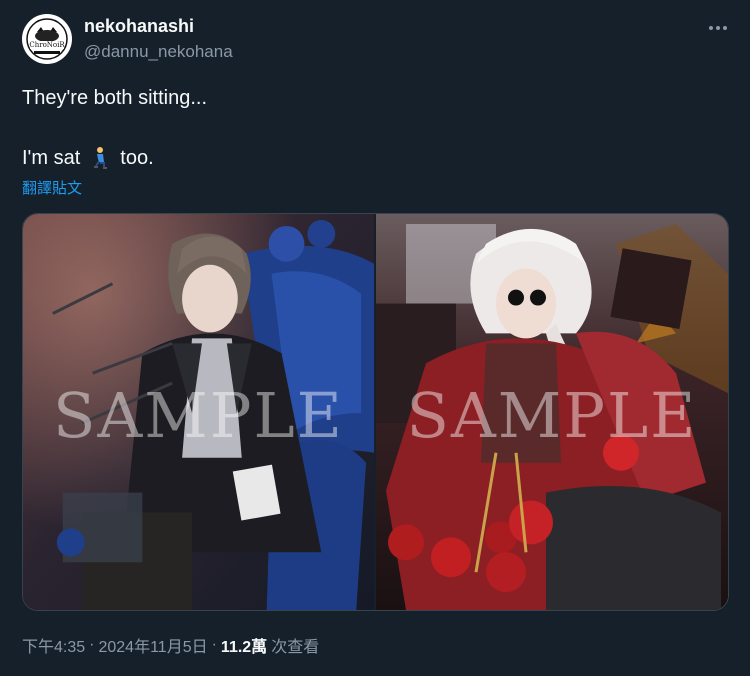 Image resolution: width=750 pixels, height=676 pixels. What do you see at coordinates (53, 645) in the screenshot?
I see `post-time: 下午4:35` at bounding box center [53, 645].